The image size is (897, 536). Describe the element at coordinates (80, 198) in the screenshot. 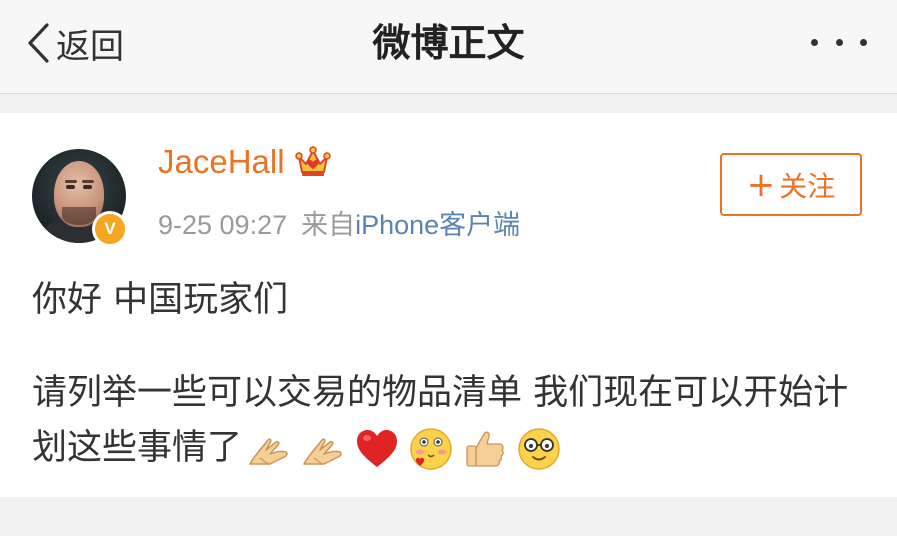

I see `avatar: V` at that location.